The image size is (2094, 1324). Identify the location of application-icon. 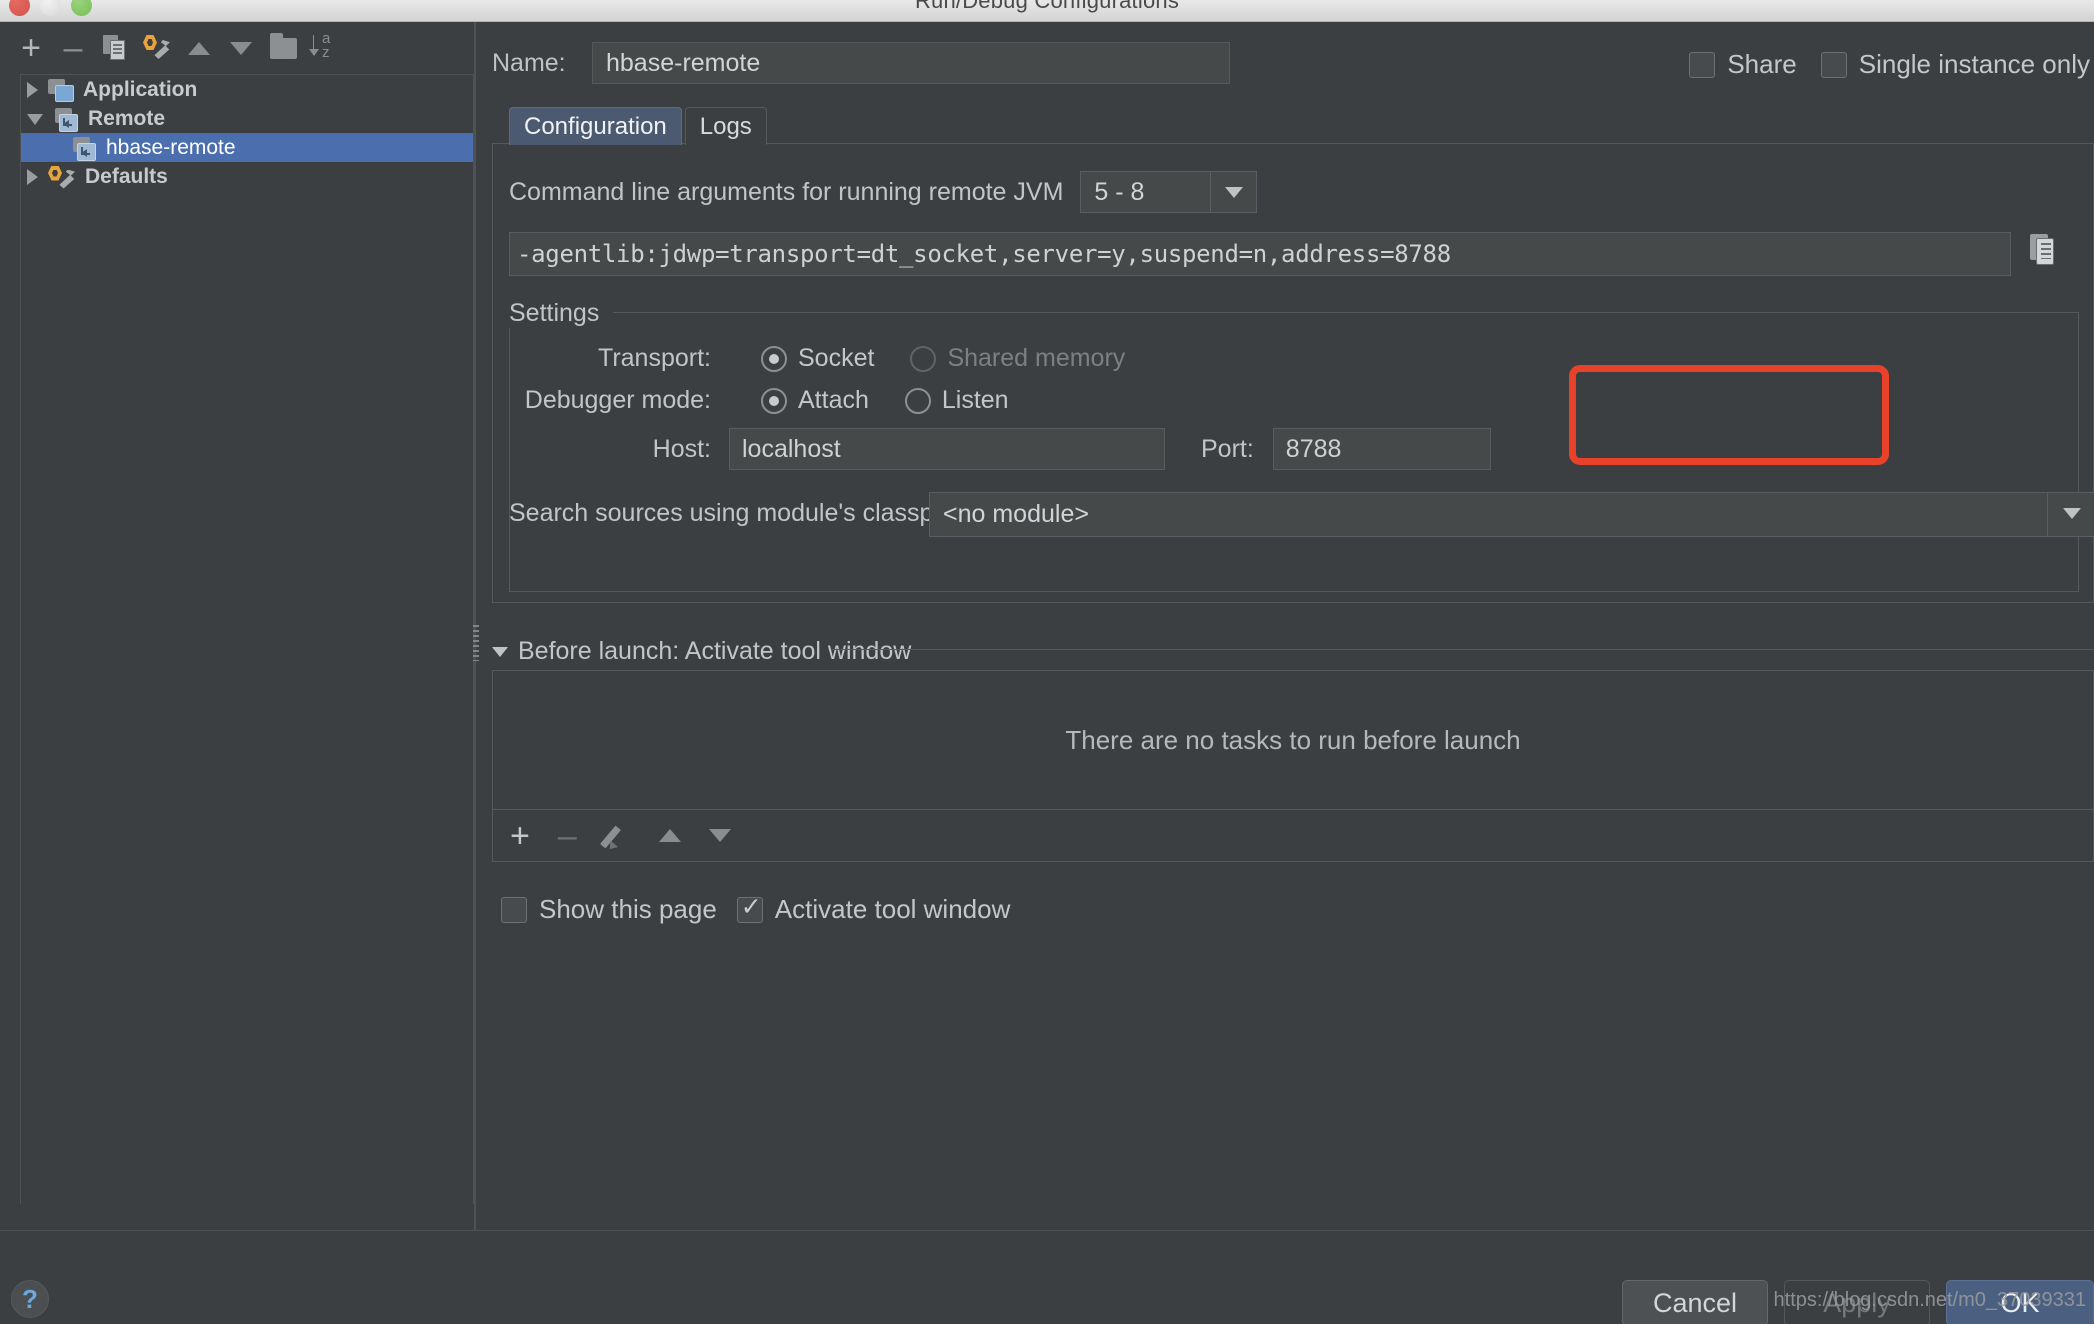
(61, 90).